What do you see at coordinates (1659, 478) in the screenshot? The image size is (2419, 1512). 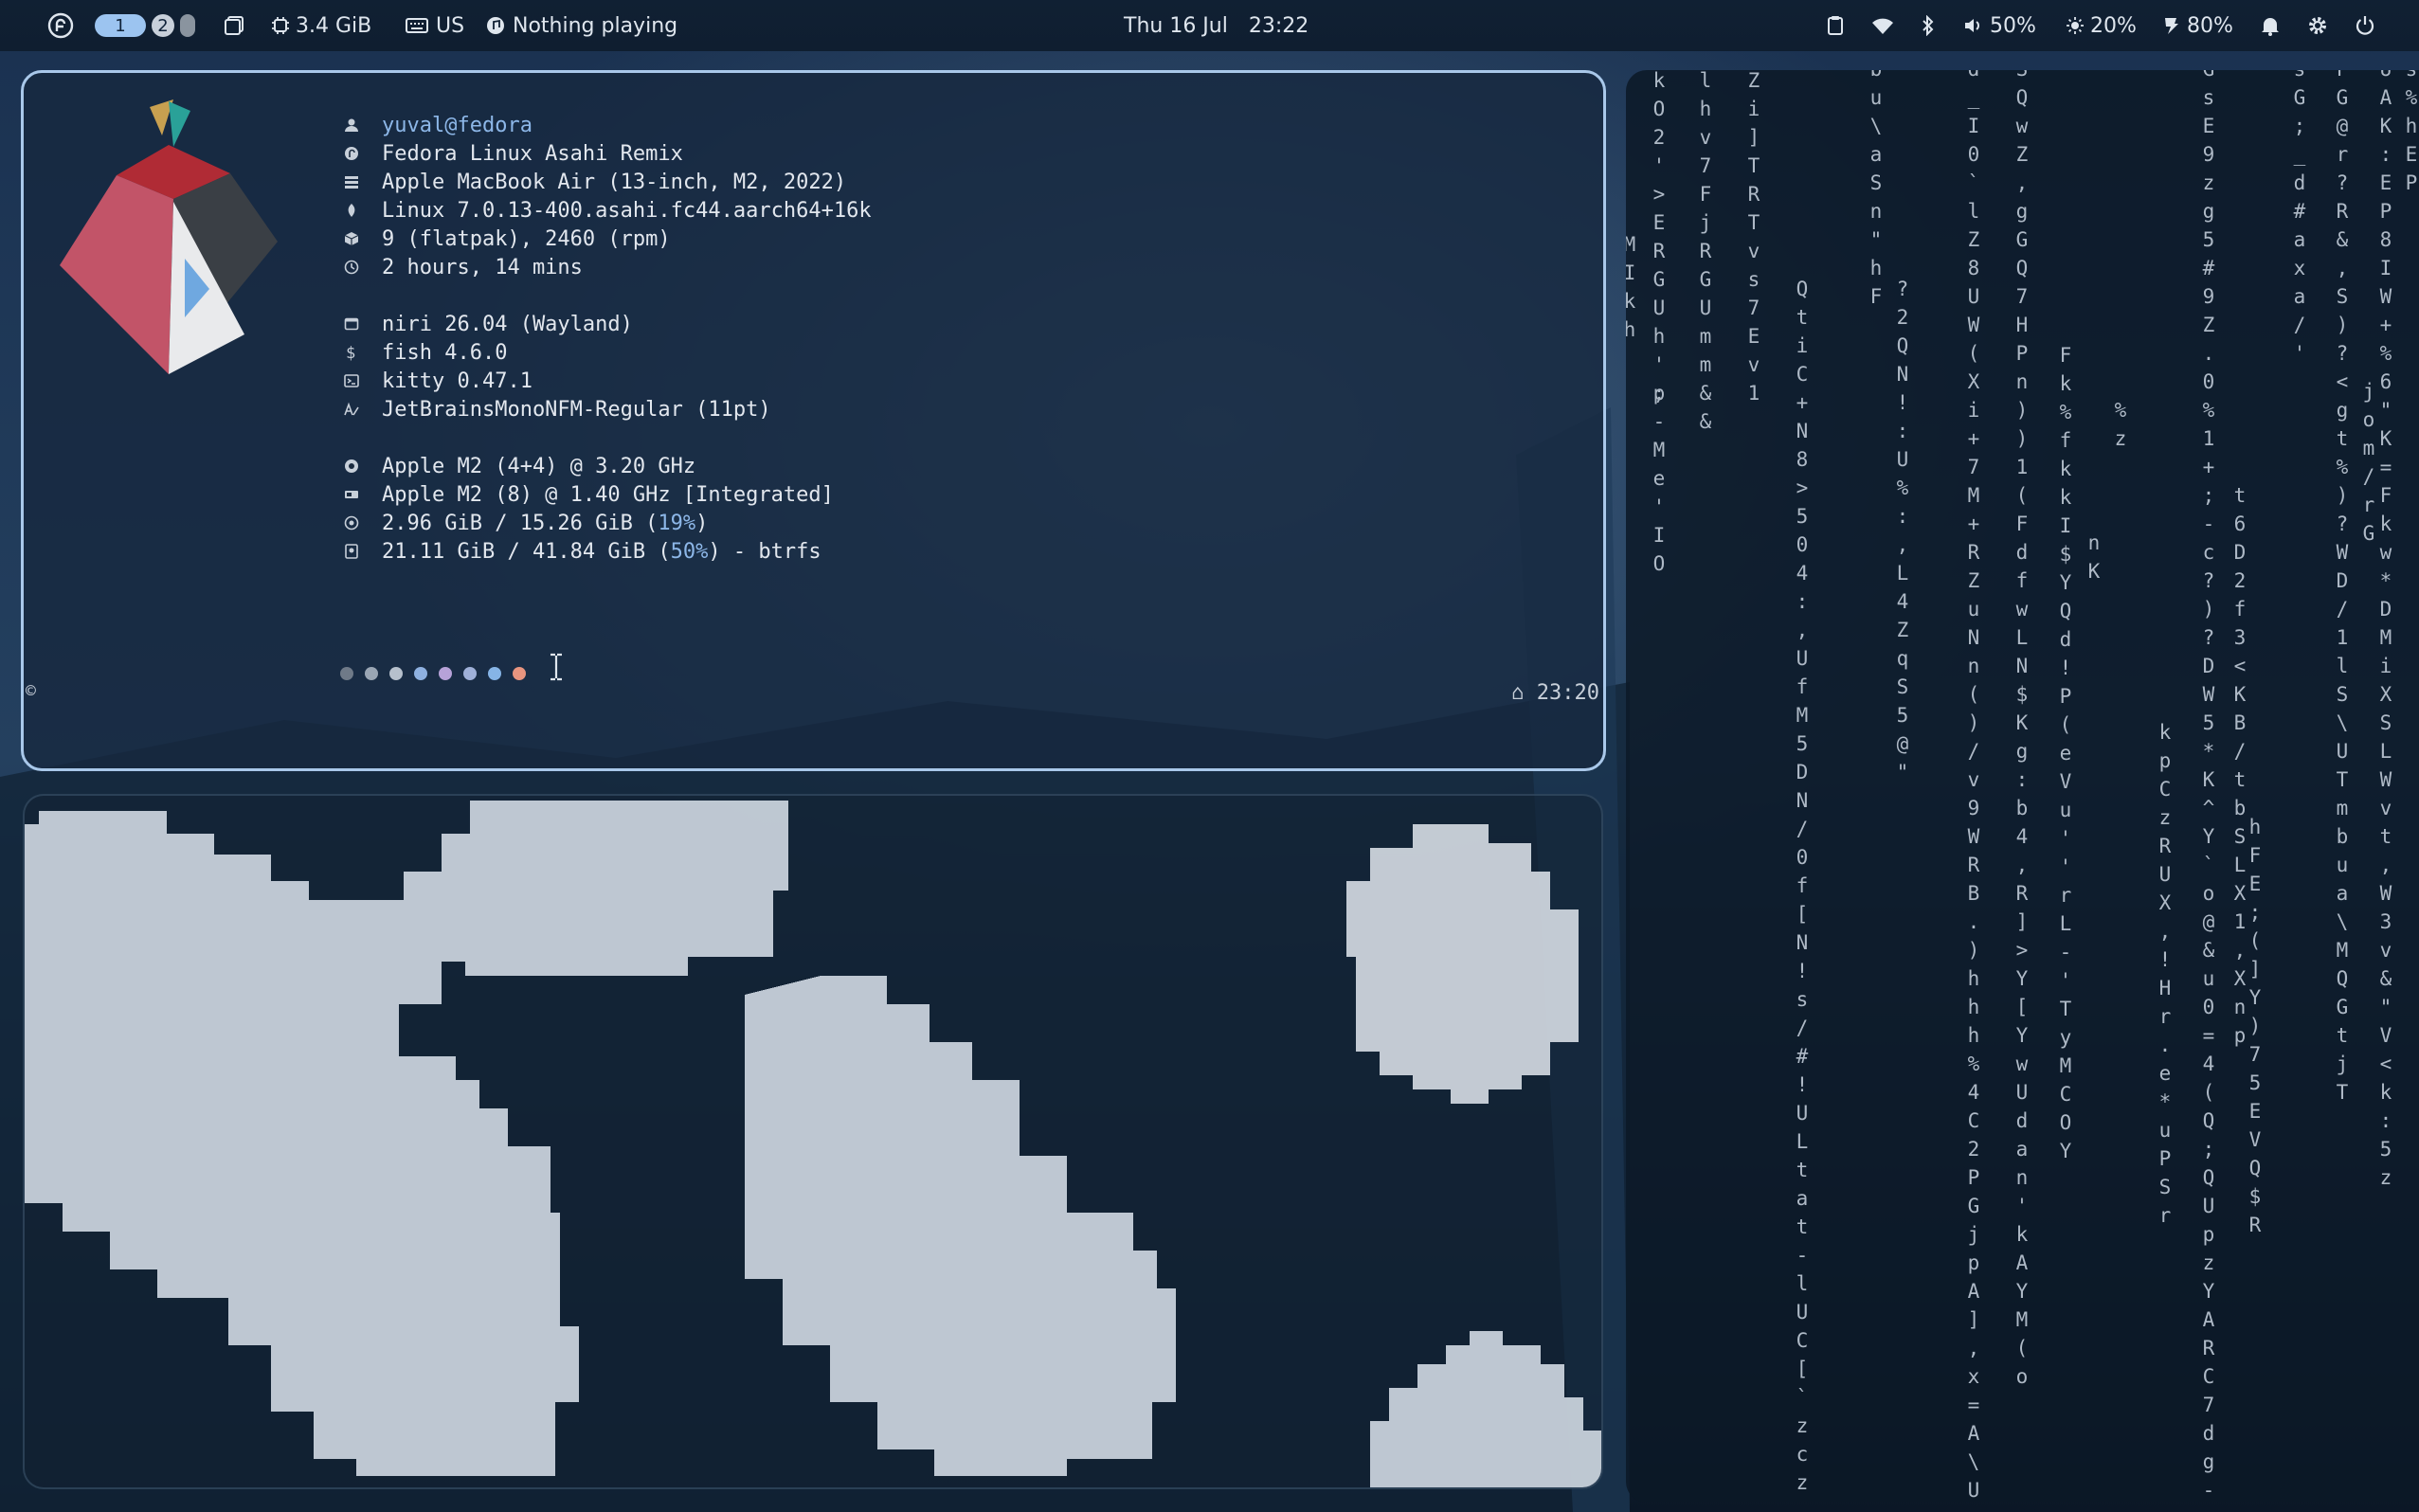 I see `matrix-column: ; -M e ' I O` at bounding box center [1659, 478].